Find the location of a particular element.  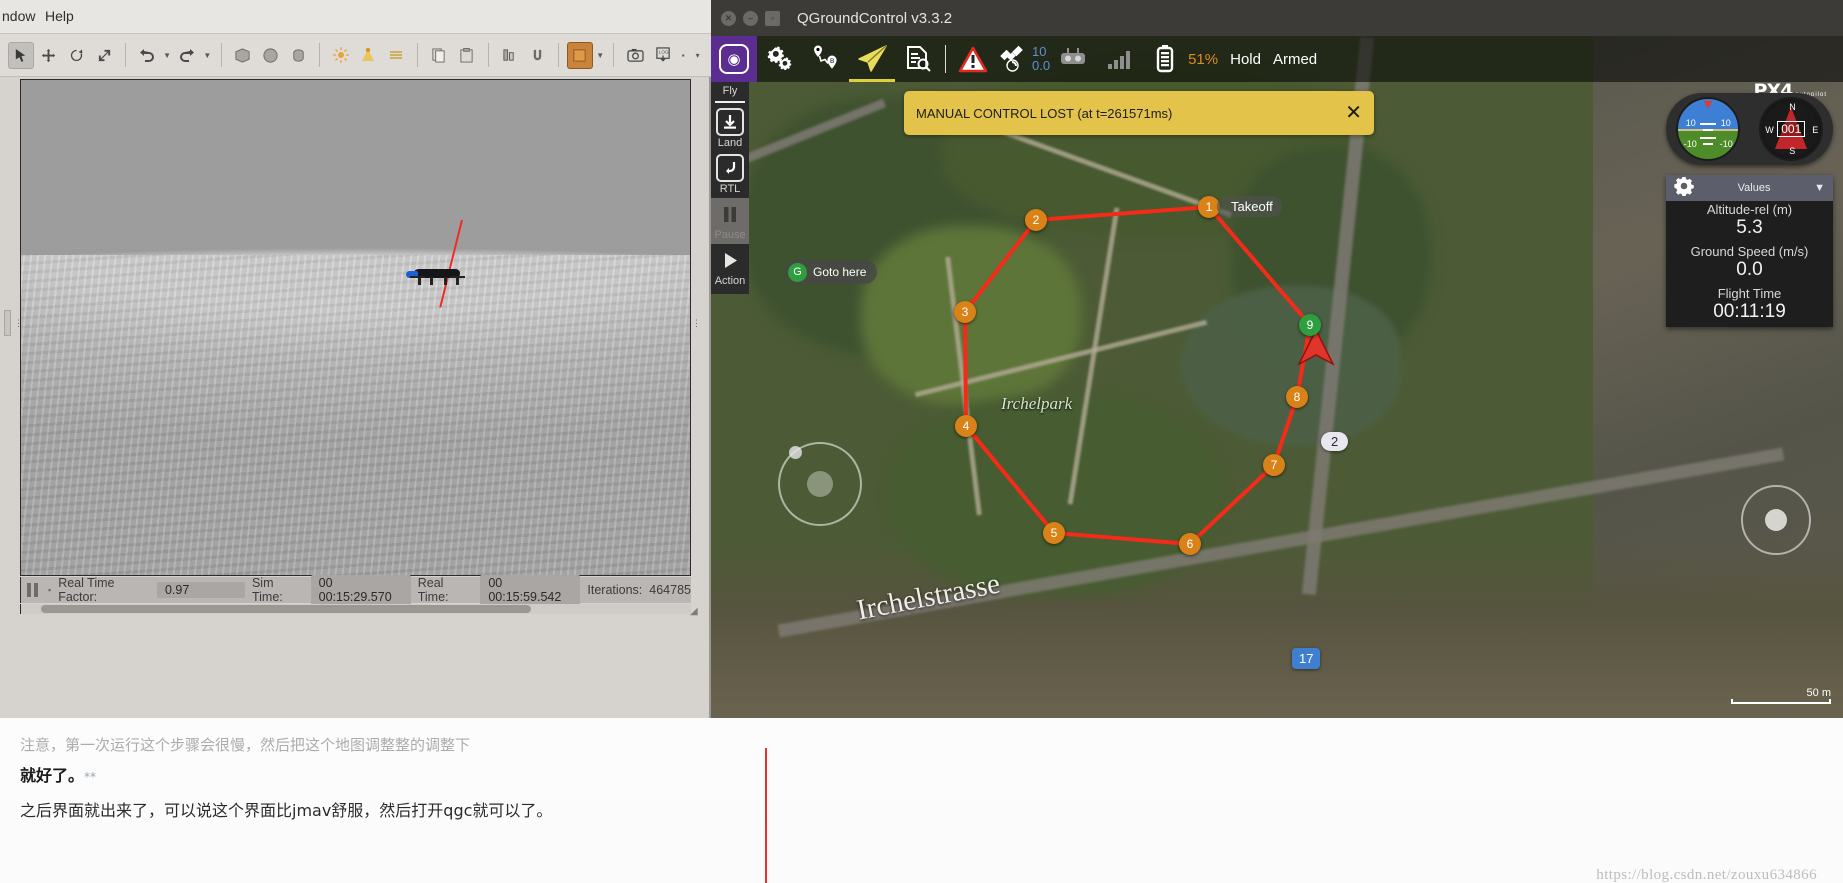

waypoint-marker: 3 is located at coordinates (965, 312).